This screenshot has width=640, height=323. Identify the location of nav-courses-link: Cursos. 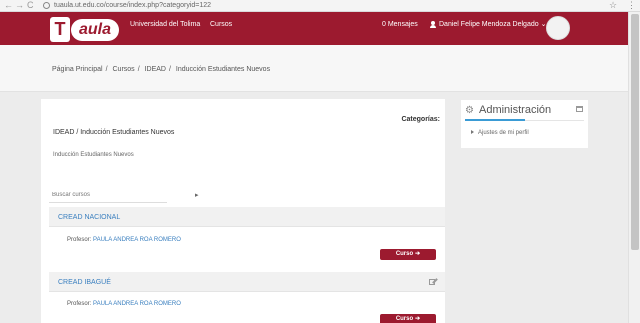
(221, 24).